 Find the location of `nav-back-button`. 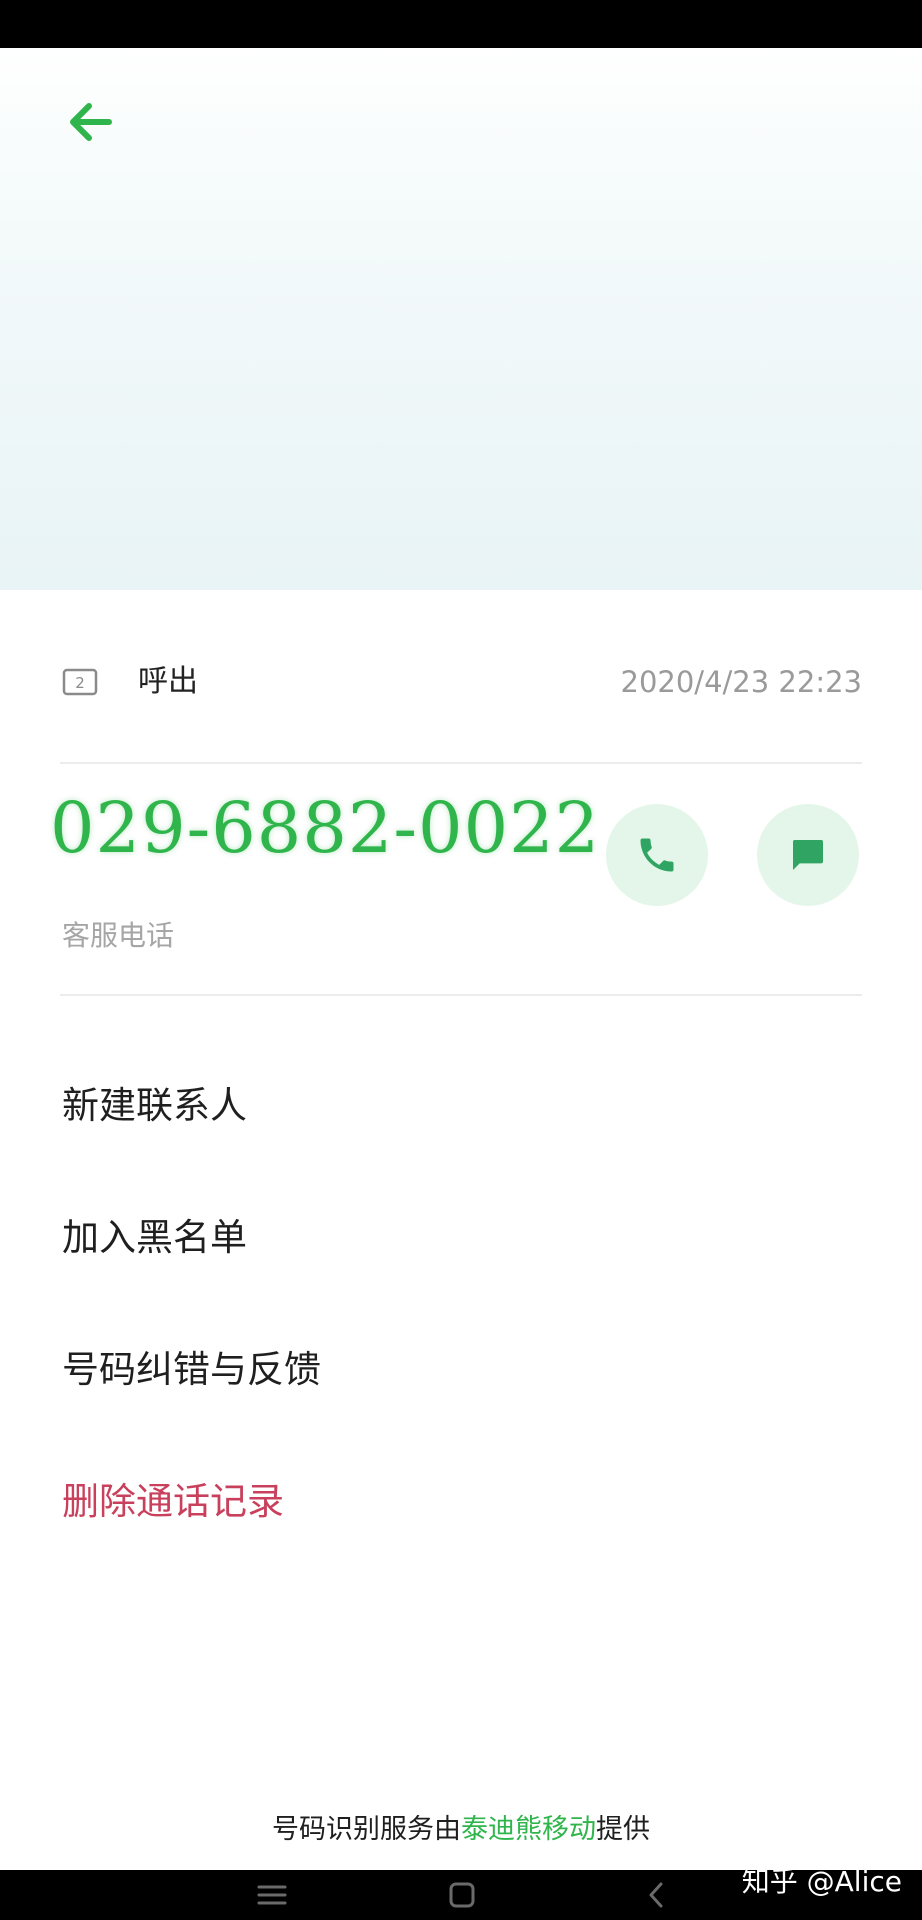

nav-back-button is located at coordinates (656, 1895).